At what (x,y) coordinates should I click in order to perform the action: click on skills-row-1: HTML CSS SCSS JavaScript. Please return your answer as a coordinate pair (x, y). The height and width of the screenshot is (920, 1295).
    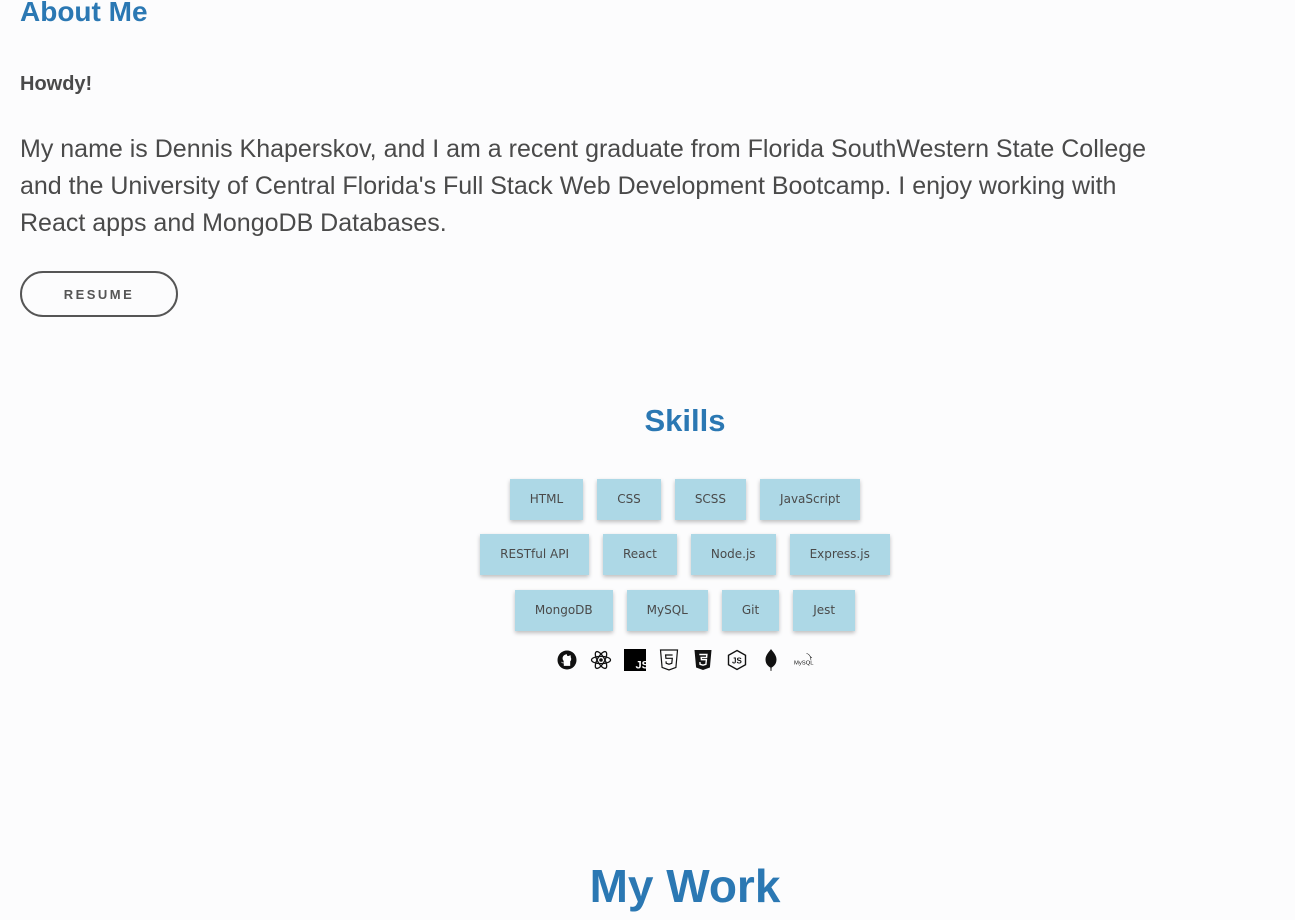
    Looking at the image, I should click on (647, 499).